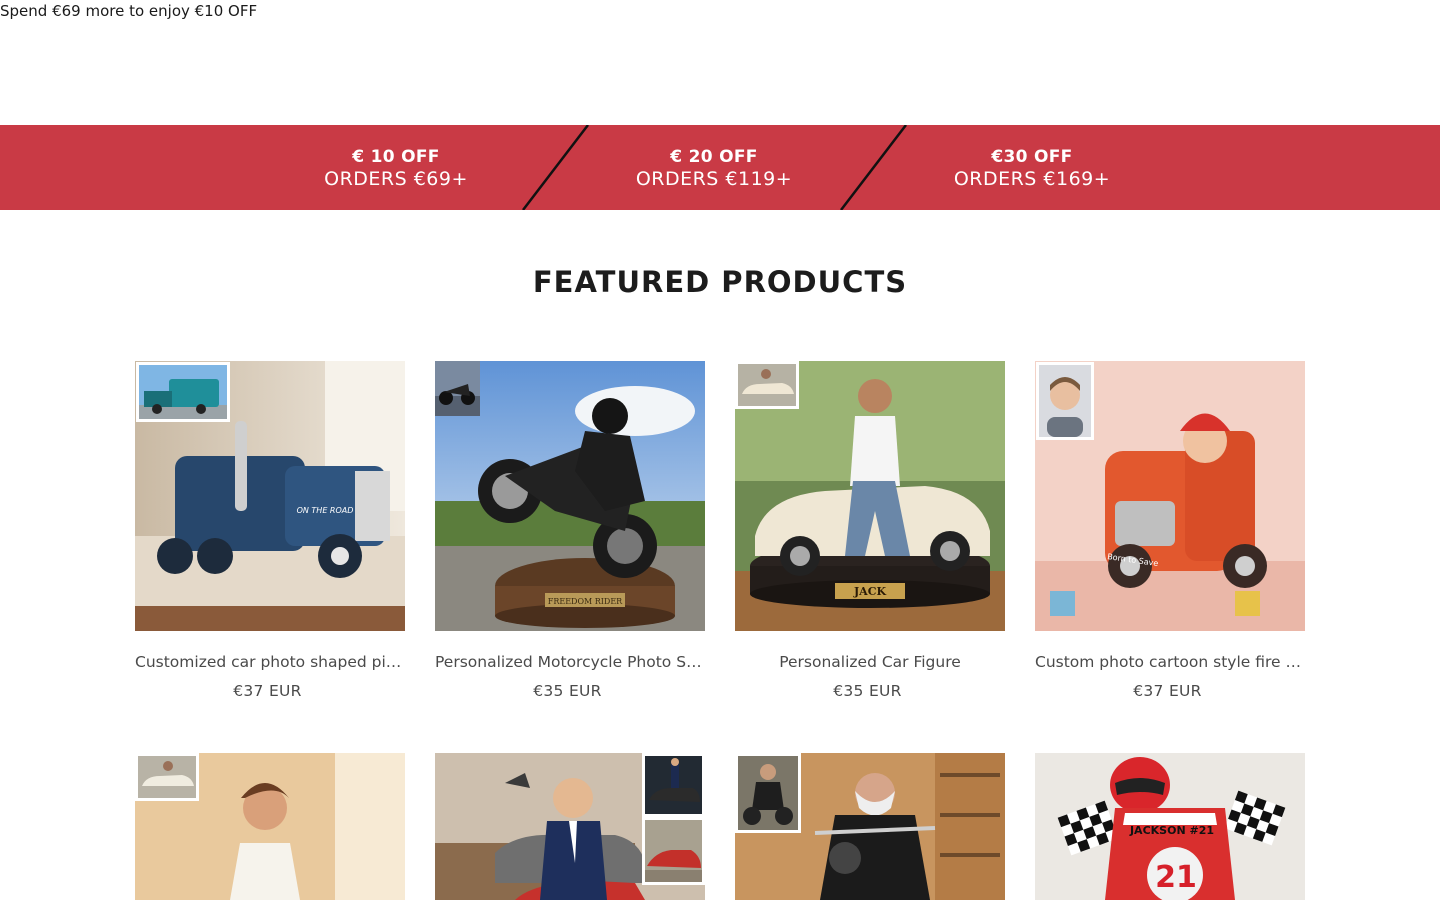  I want to click on product-image: JACK, so click(870, 496).